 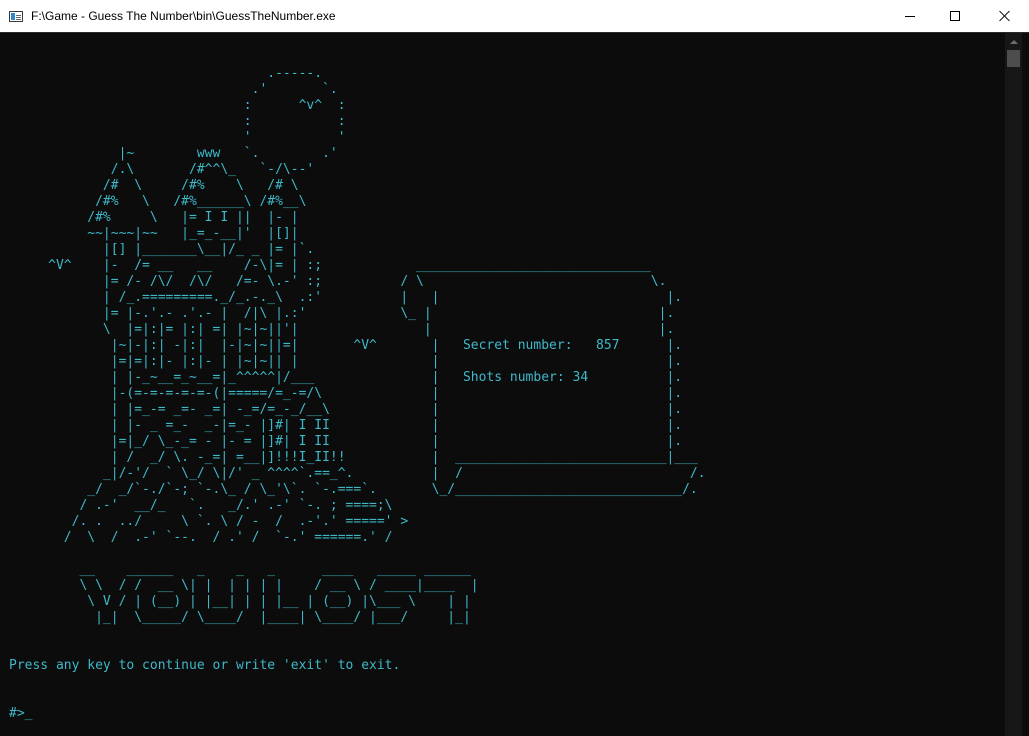 I want to click on minimize-icon, so click(x=910, y=16).